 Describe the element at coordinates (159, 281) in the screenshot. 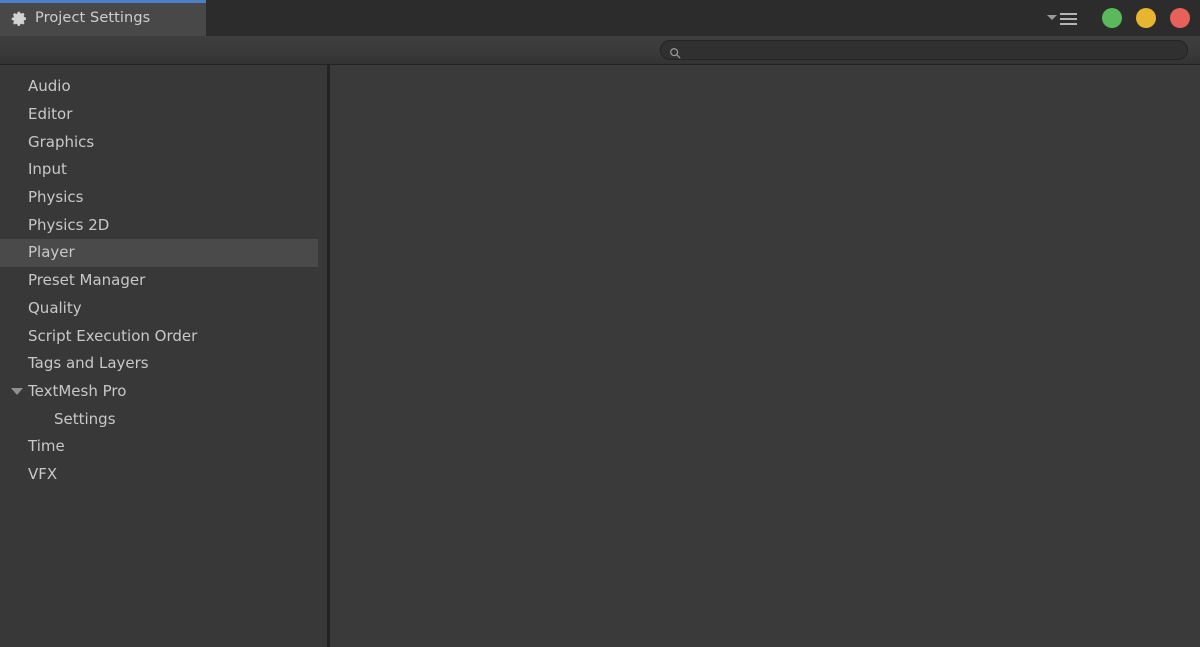

I see `sidebar-item-preset-manager: Preset Manager` at that location.